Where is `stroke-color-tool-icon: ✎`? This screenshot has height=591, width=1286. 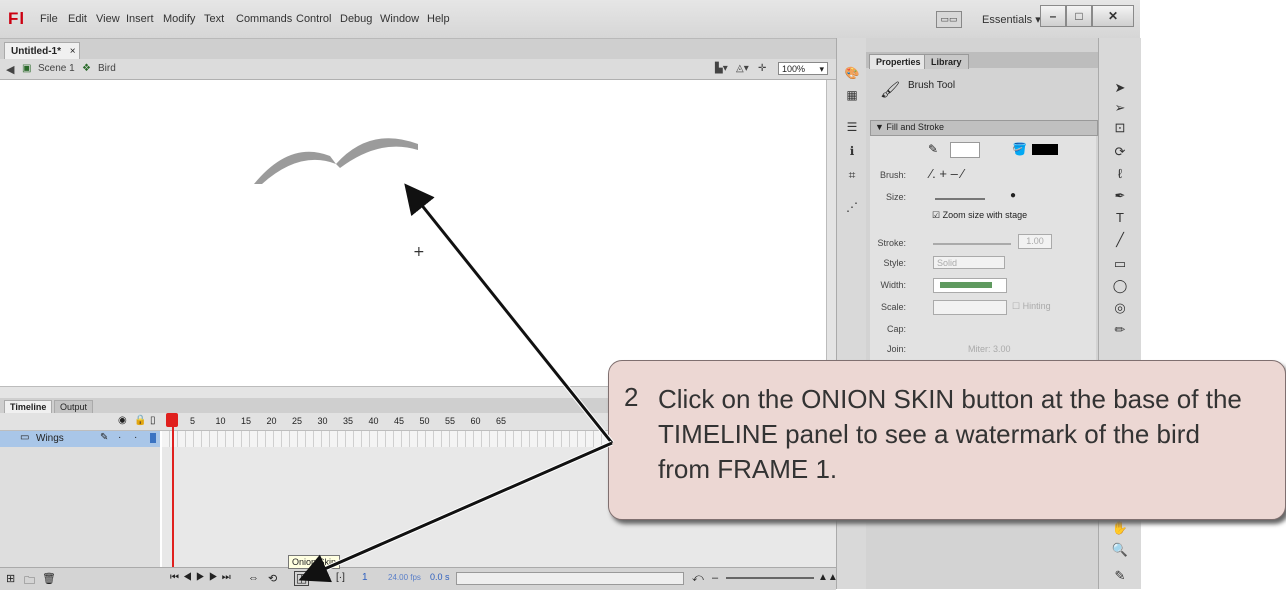
stroke-color-tool-icon: ✎ is located at coordinates (1120, 576).